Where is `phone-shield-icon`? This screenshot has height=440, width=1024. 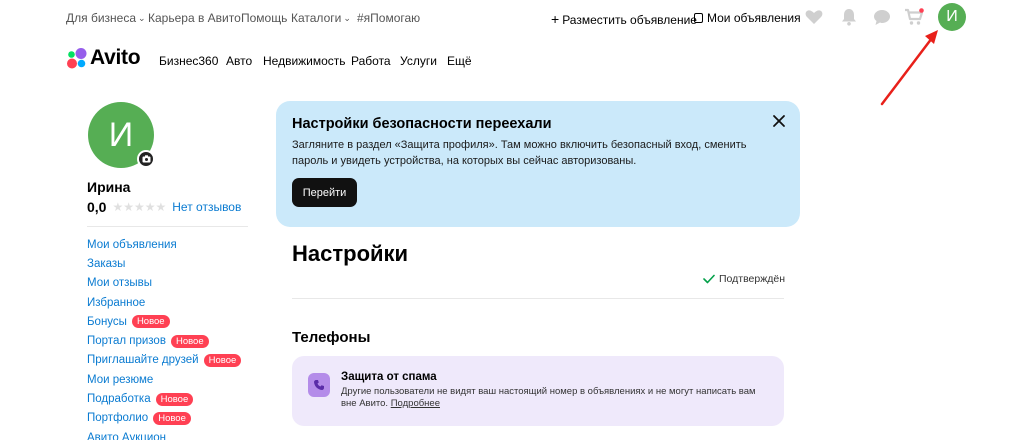
phone-shield-icon is located at coordinates (319, 385).